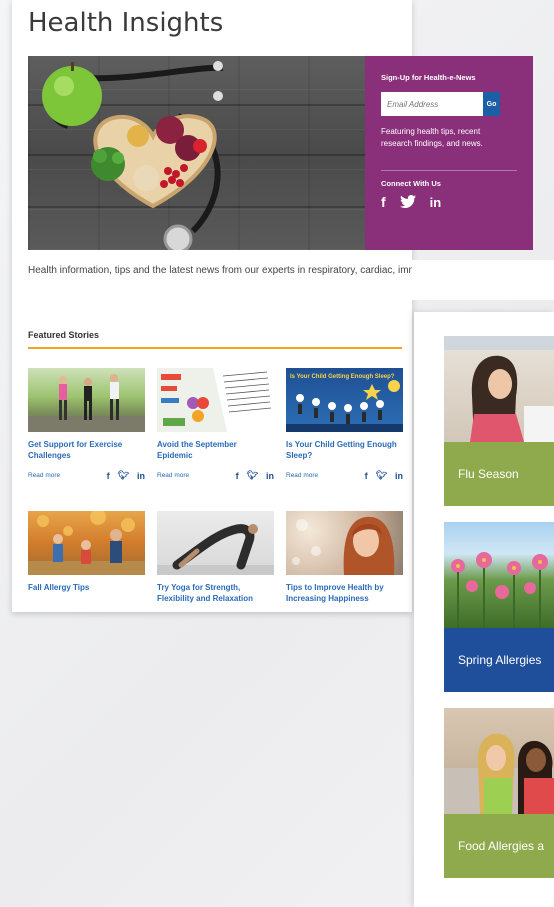  I want to click on story-card-fall-allergy: Fall Allergy Tips, so click(86, 552).